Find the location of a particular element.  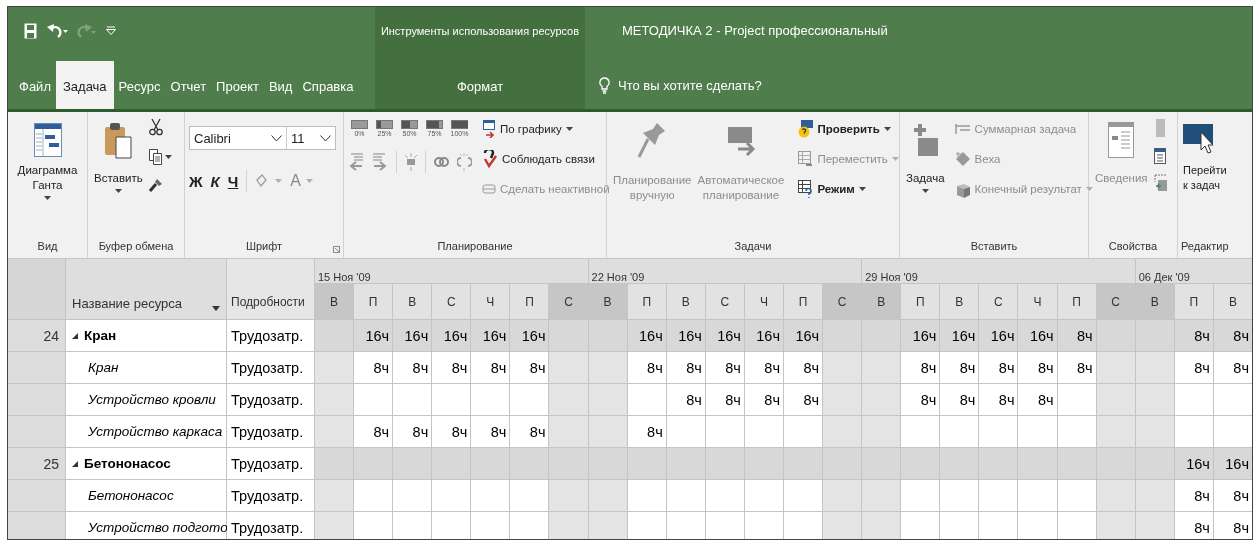

ribbon-tab: Вид is located at coordinates (280, 87).